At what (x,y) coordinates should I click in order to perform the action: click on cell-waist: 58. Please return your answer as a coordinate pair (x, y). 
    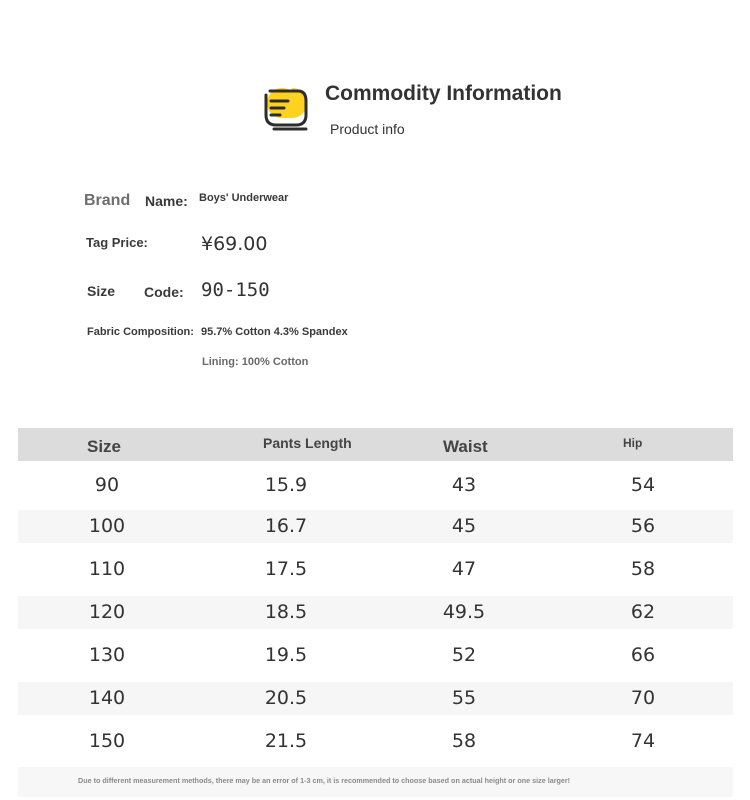
    Looking at the image, I should click on (464, 741).